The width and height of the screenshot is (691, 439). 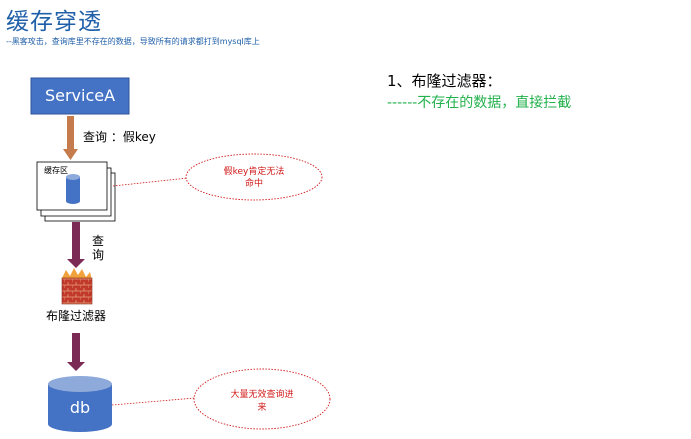 I want to click on solution-title: 1、布隆过滤器：, so click(x=444, y=81).